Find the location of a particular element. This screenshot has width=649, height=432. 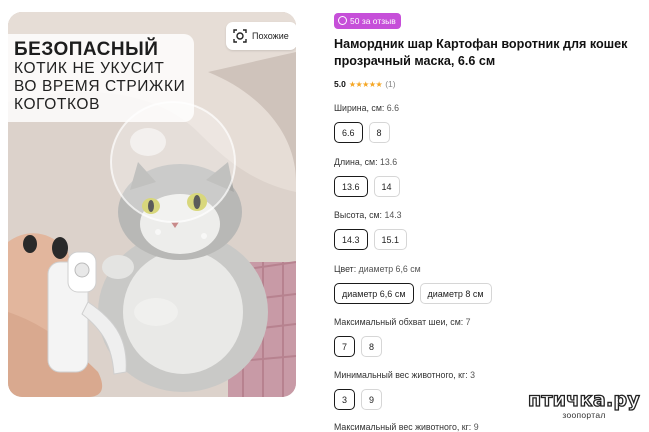

promo-line-4: КОГОТКОВ is located at coordinates (57, 104).